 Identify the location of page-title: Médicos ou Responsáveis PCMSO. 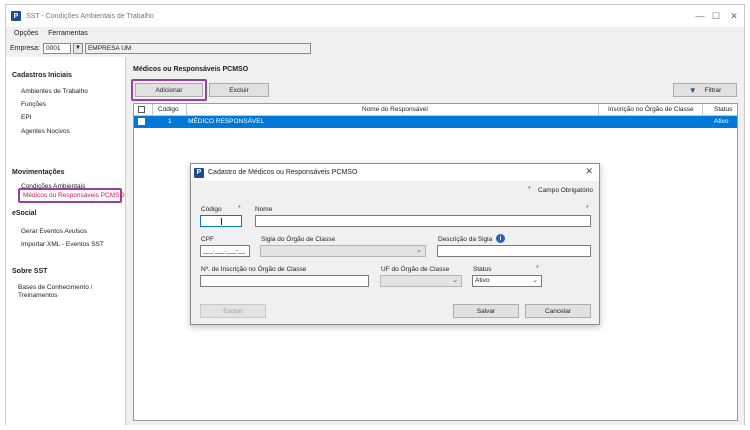
(191, 69).